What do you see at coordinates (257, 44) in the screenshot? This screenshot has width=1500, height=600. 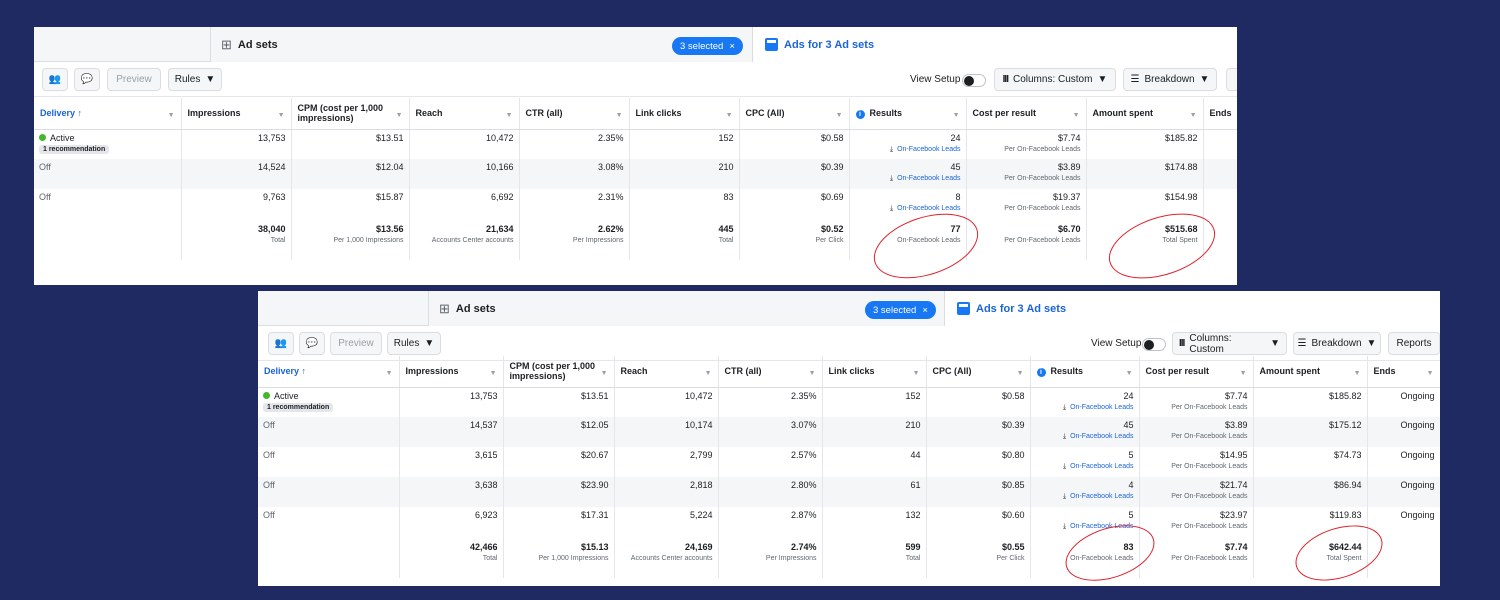 I see `tab-ad-sets-label: Ad sets` at bounding box center [257, 44].